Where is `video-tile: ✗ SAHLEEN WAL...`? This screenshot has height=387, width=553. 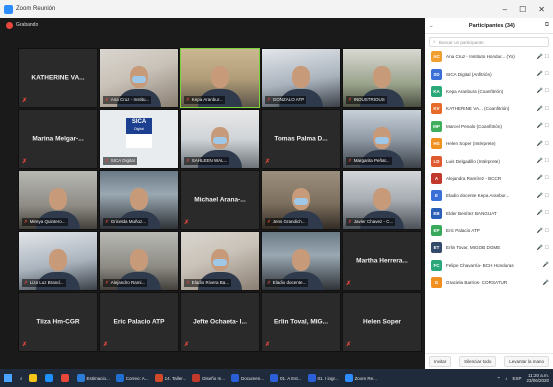
video-tile: ✗ SAHLEEN WAL... is located at coordinates (220, 139).